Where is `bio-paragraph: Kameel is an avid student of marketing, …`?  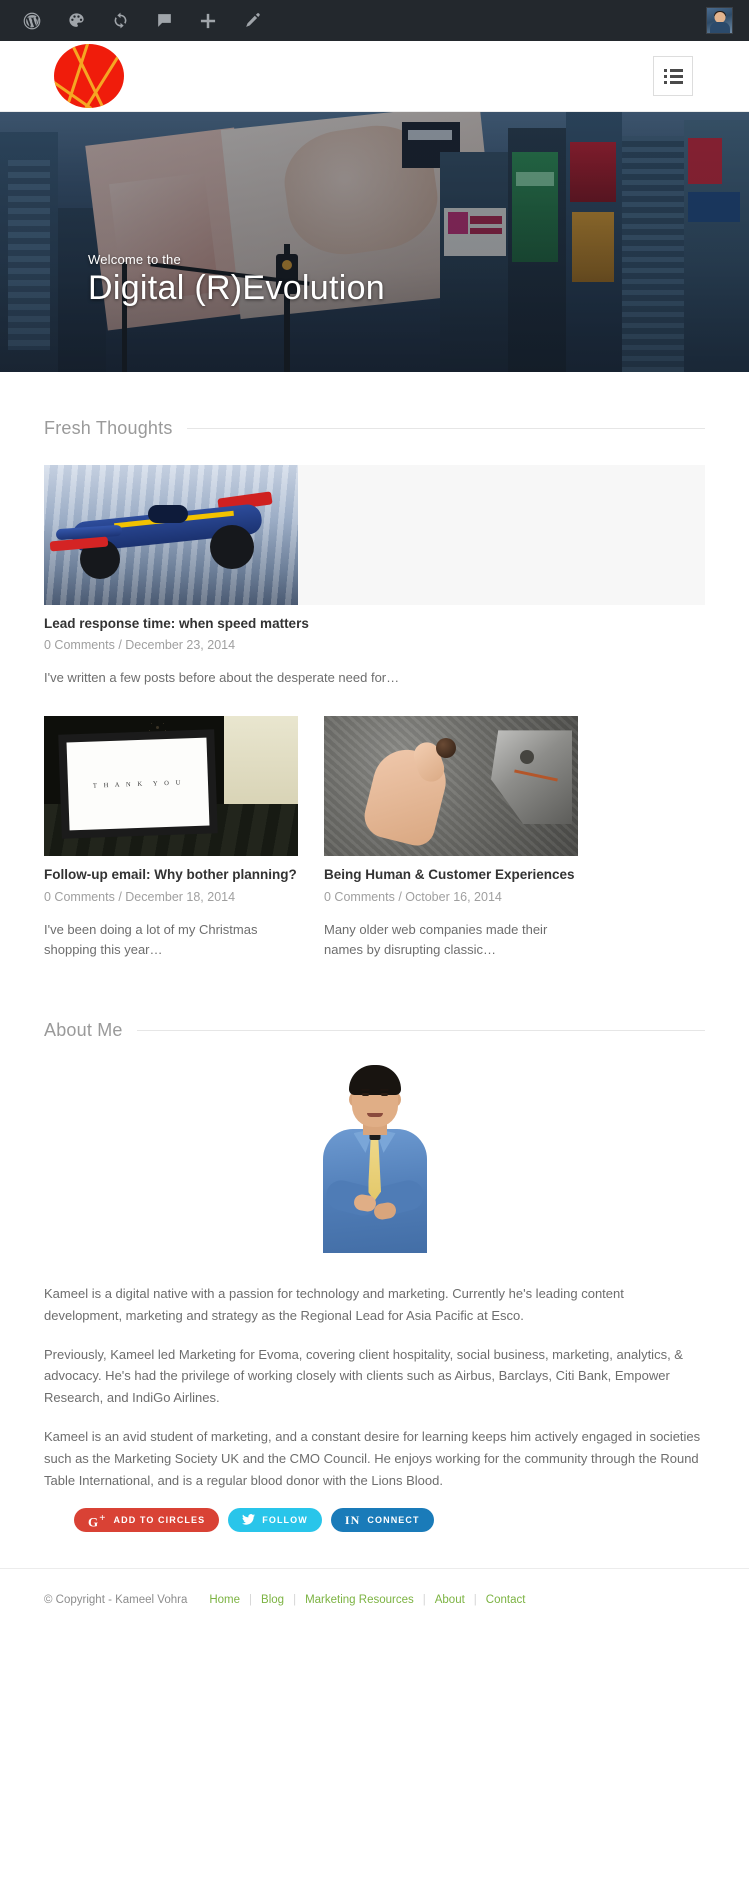
bio-paragraph: Kameel is an avid student of marketing, … is located at coordinates (372, 1458).